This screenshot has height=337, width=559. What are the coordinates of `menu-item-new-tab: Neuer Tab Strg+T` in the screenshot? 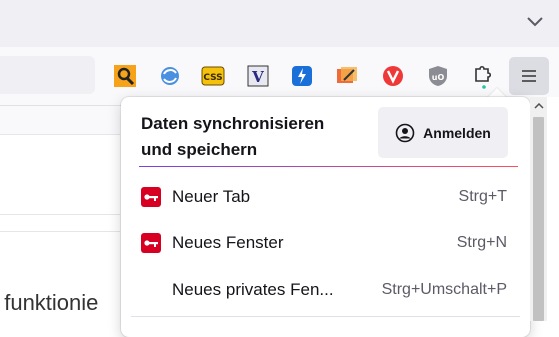 It's located at (325, 197).